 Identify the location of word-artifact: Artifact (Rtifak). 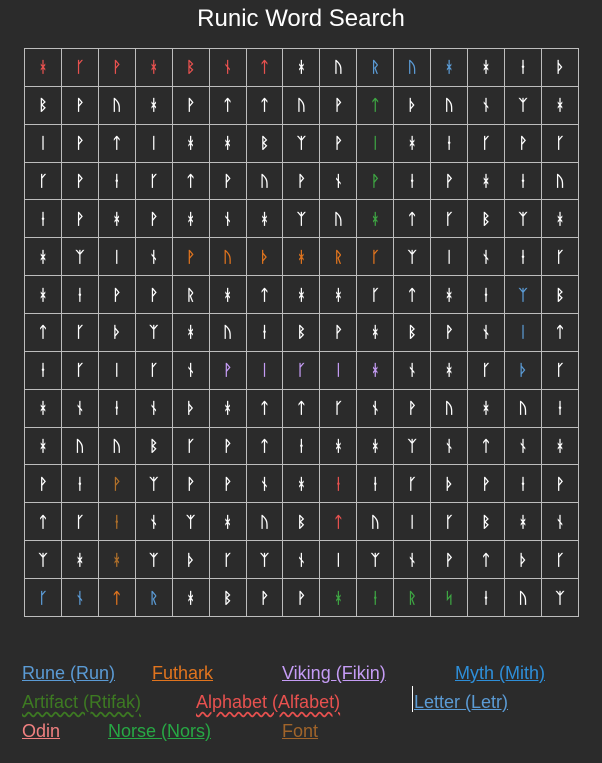
(81, 702).